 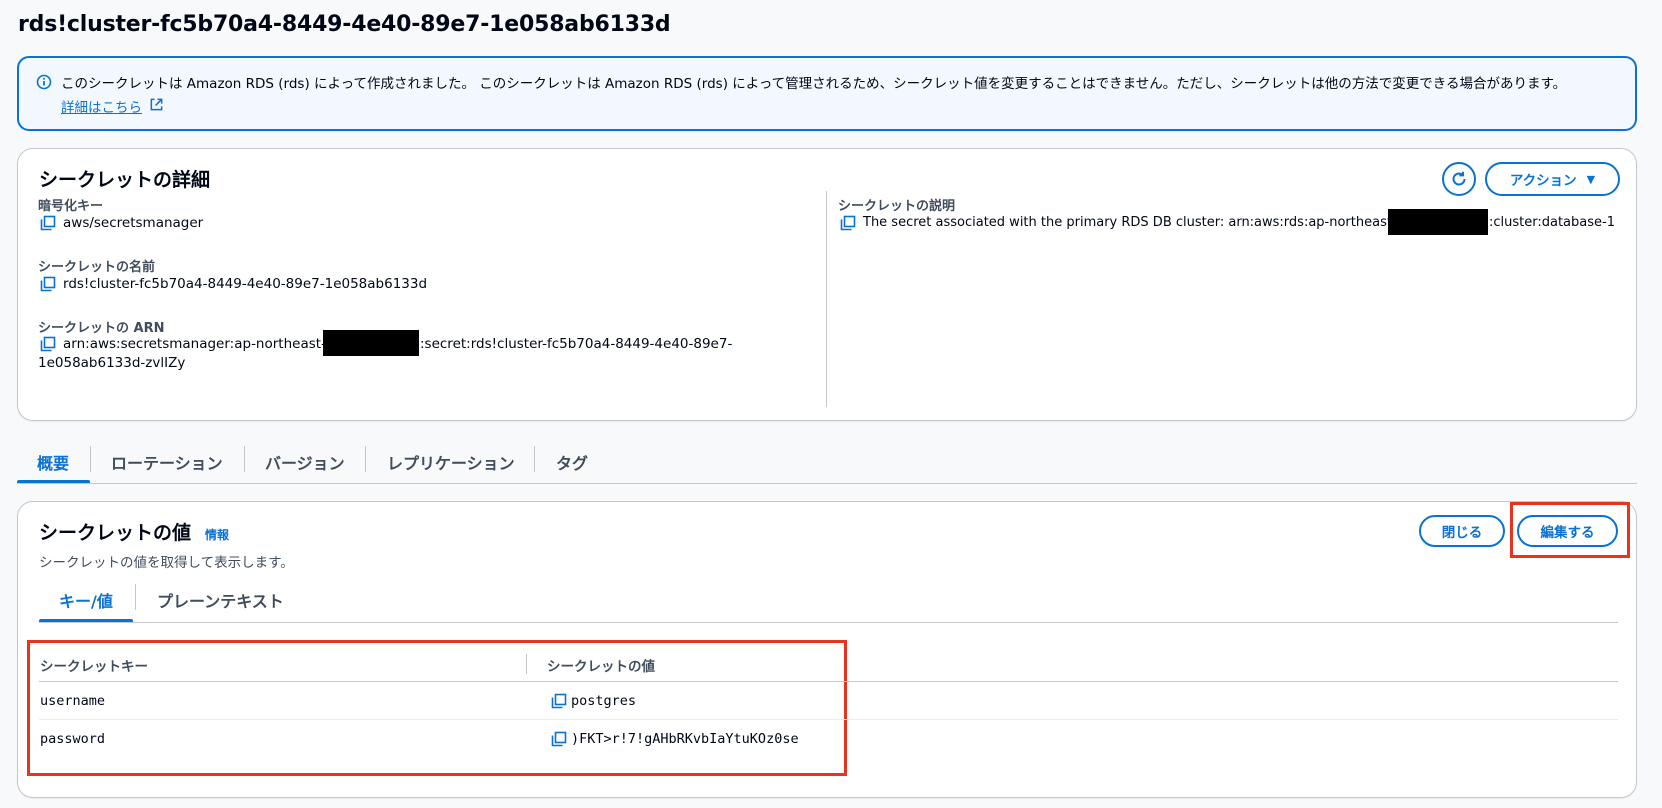 I want to click on description-label: シークレットの説明, so click(x=897, y=206).